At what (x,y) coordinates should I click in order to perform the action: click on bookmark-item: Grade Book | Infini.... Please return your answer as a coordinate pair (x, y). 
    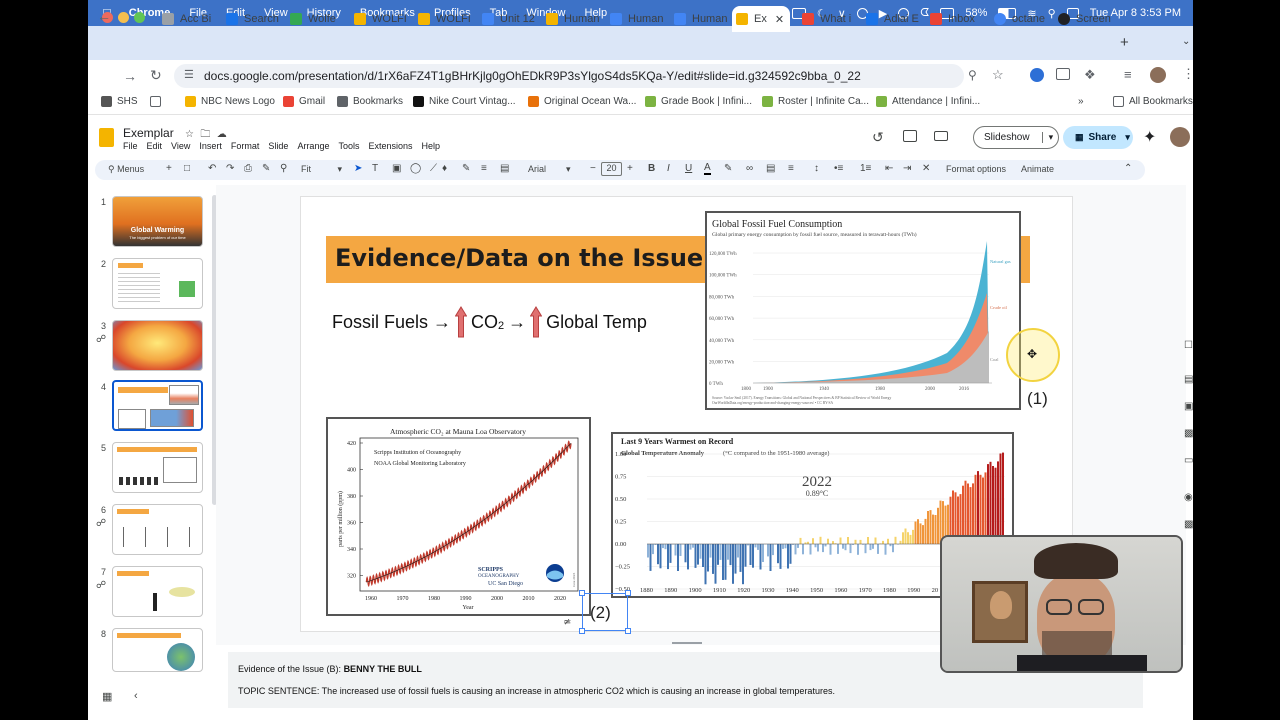
    Looking at the image, I should click on (698, 101).